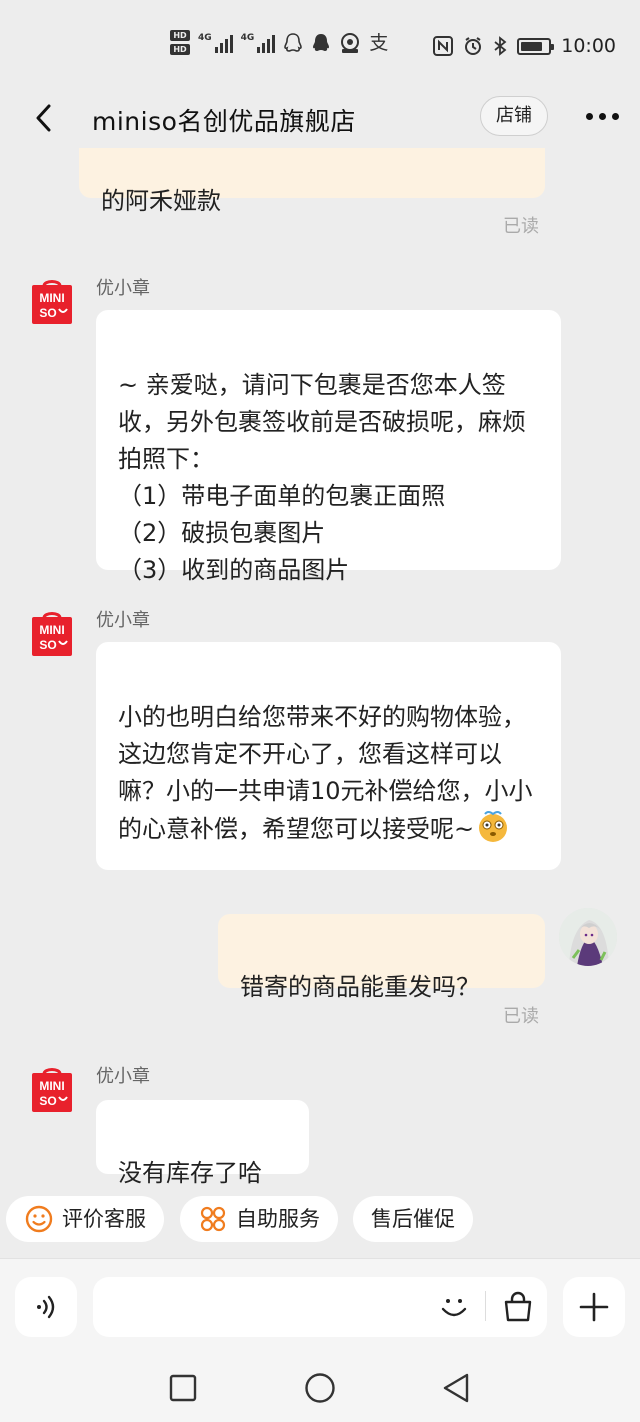 Image resolution: width=640 pixels, height=1422 pixels. What do you see at coordinates (293, 42) in the screenshot?
I see `qq-icon` at bounding box center [293, 42].